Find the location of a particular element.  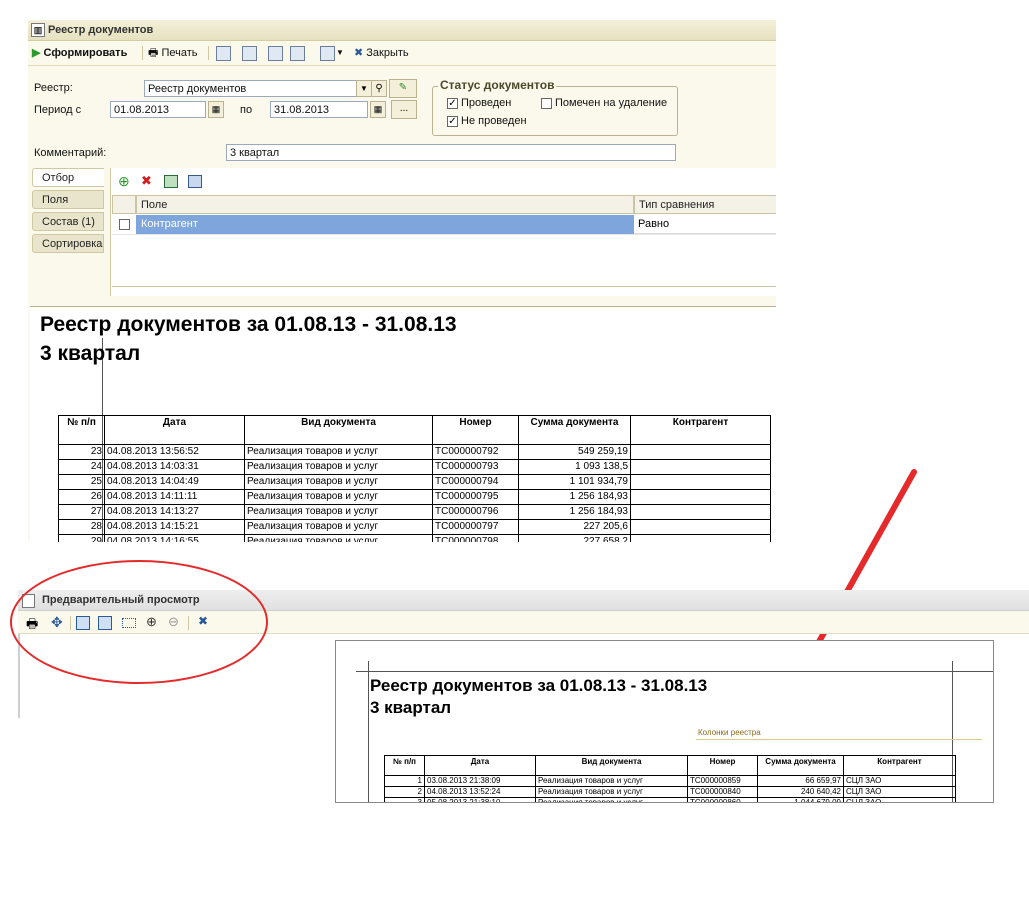

cell-date: 05.08.2013 21:38:10 is located at coordinates (480, 799).